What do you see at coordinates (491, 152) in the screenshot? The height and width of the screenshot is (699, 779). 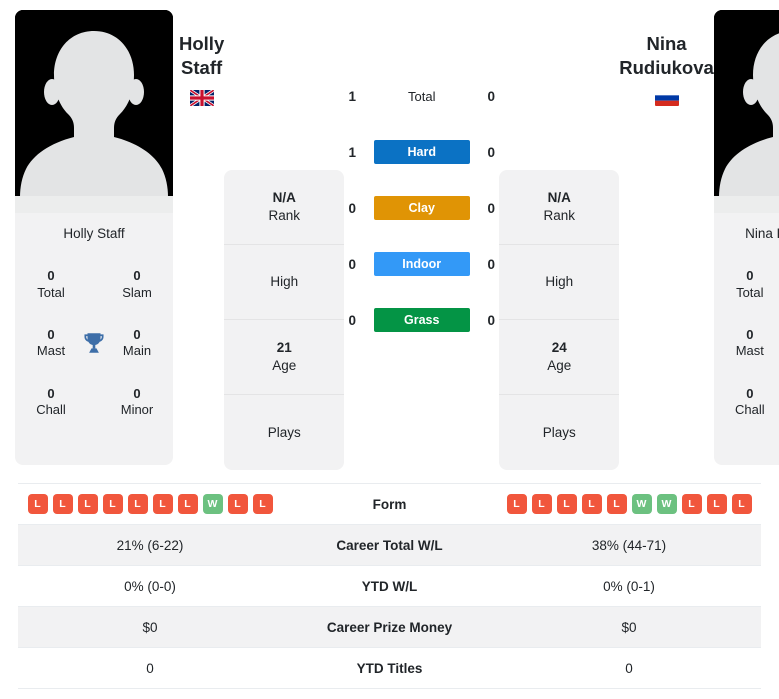 I see `h2h-hard-right-score: 0` at bounding box center [491, 152].